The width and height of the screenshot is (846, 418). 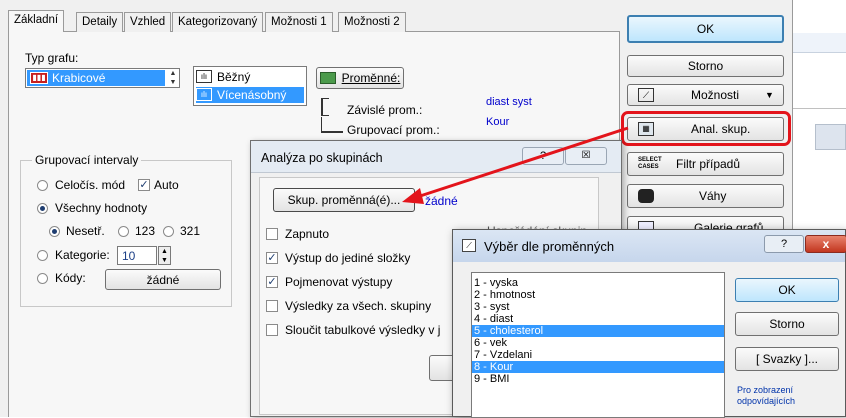 What do you see at coordinates (598, 307) in the screenshot?
I see `list-item: 3 - syst` at bounding box center [598, 307].